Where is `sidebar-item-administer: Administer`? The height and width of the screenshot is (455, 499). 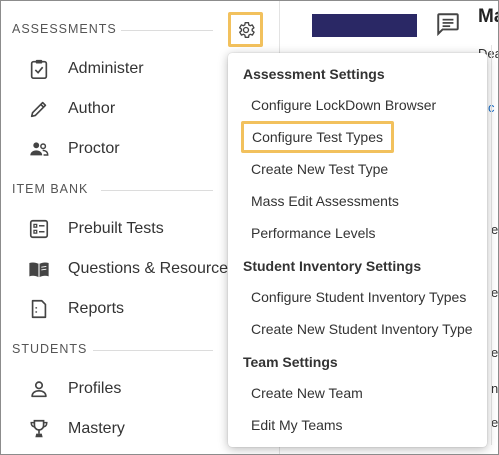
sidebar-item-administer: Administer is located at coordinates (85, 69).